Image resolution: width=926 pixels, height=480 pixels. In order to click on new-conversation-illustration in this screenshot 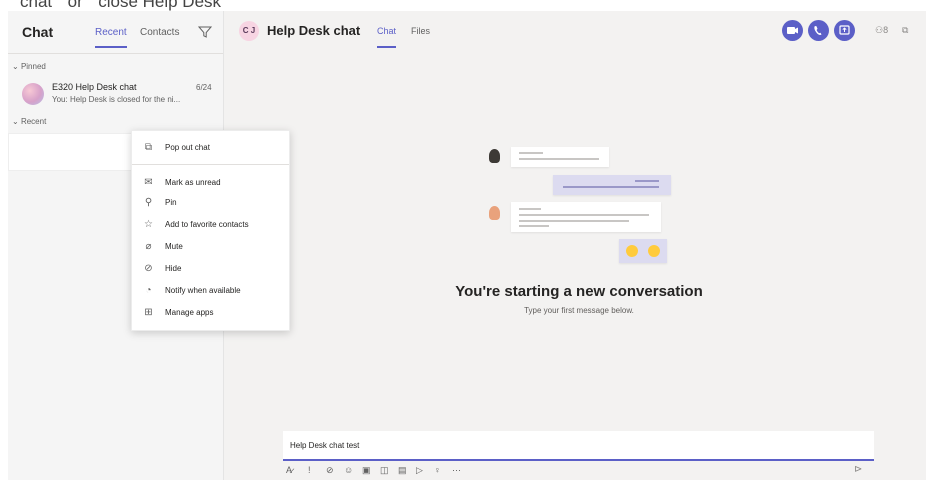, I will do `click(584, 208)`.